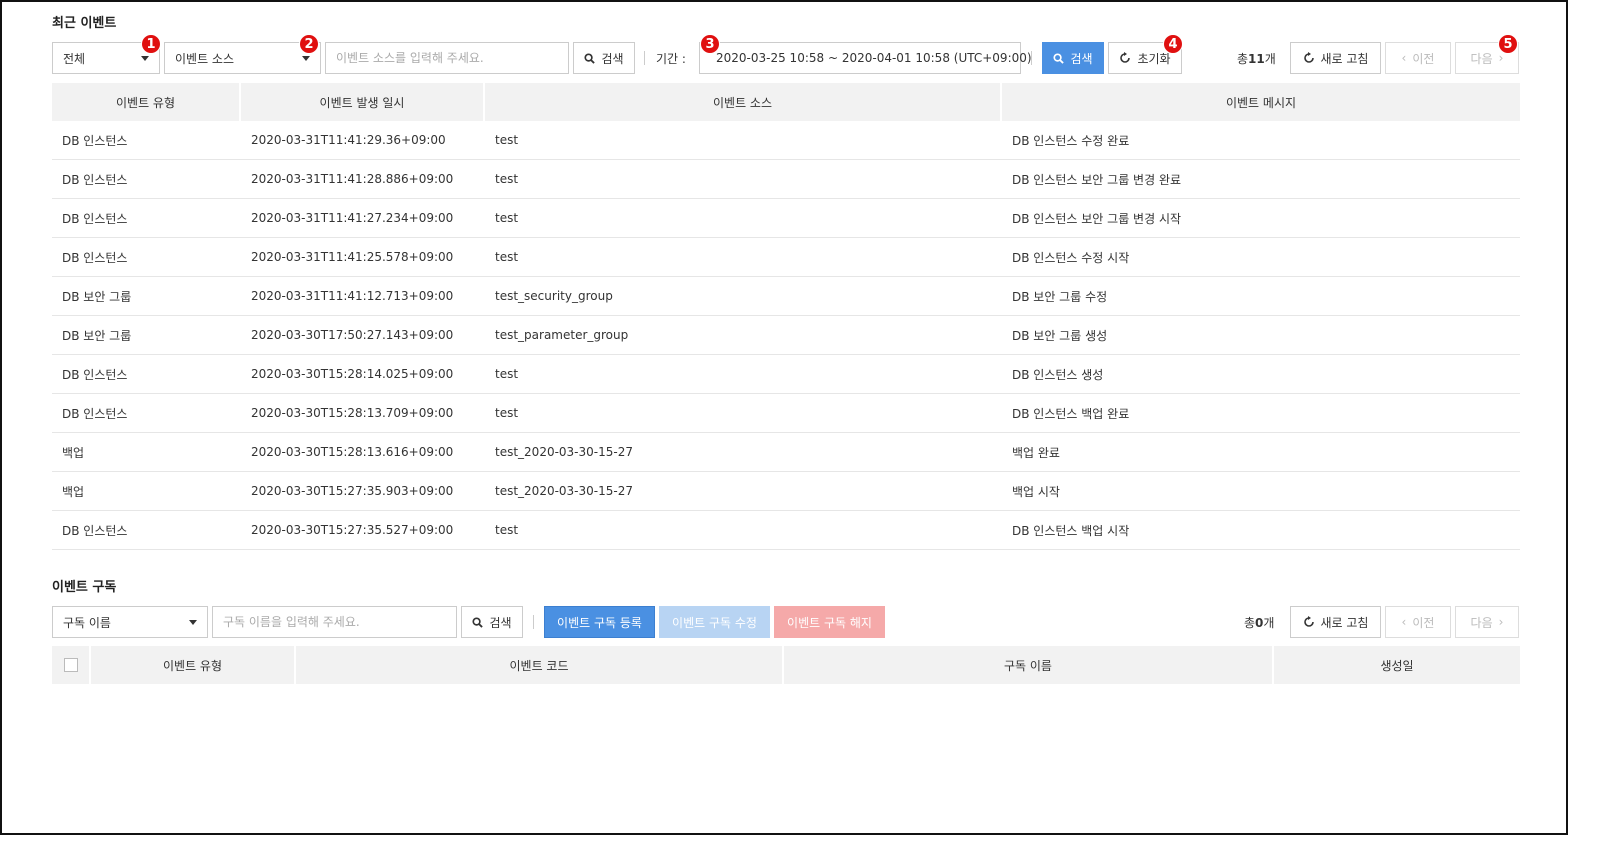 This screenshot has height=854, width=1604. What do you see at coordinates (1261, 257) in the screenshot?
I see `cell-event-message: DB 인스턴스 수정 시작` at bounding box center [1261, 257].